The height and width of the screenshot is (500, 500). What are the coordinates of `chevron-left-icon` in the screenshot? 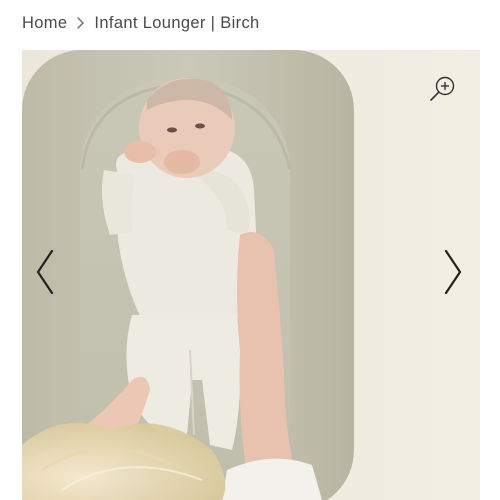 It's located at (45, 274).